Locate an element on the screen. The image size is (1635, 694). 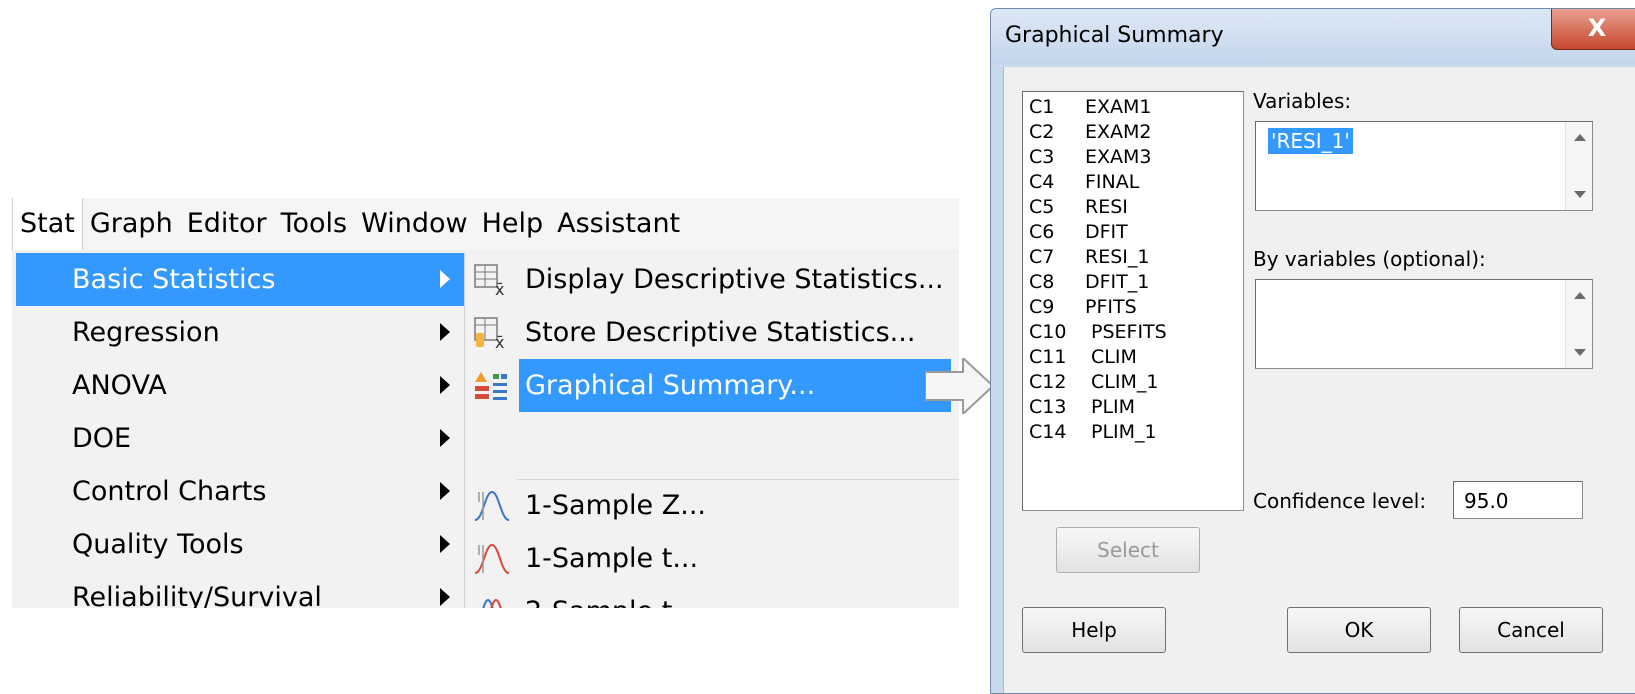
menu-item-label: Reliability/Survival is located at coordinates (197, 595).